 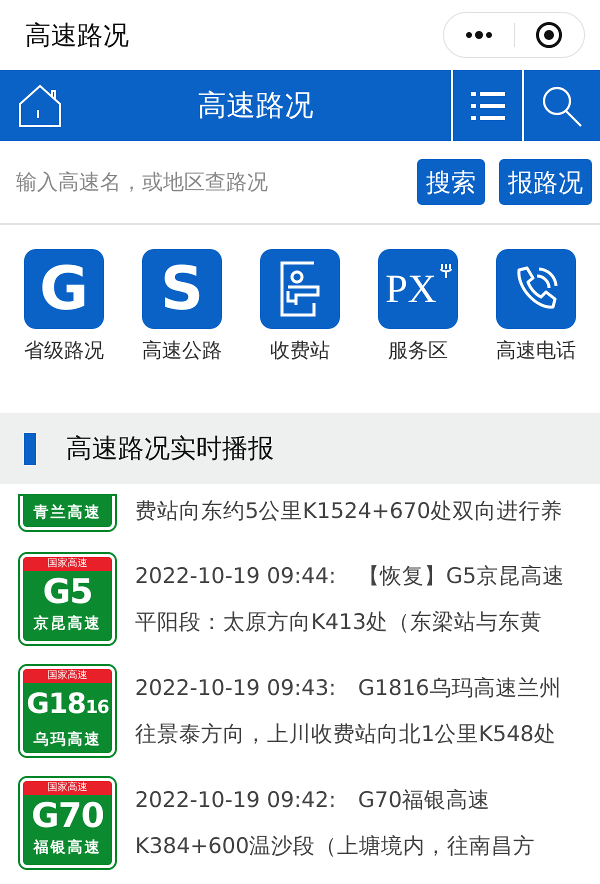 I want to click on news-text: 费站向东约5公里K1524+670处双向进行养, so click(x=349, y=512).